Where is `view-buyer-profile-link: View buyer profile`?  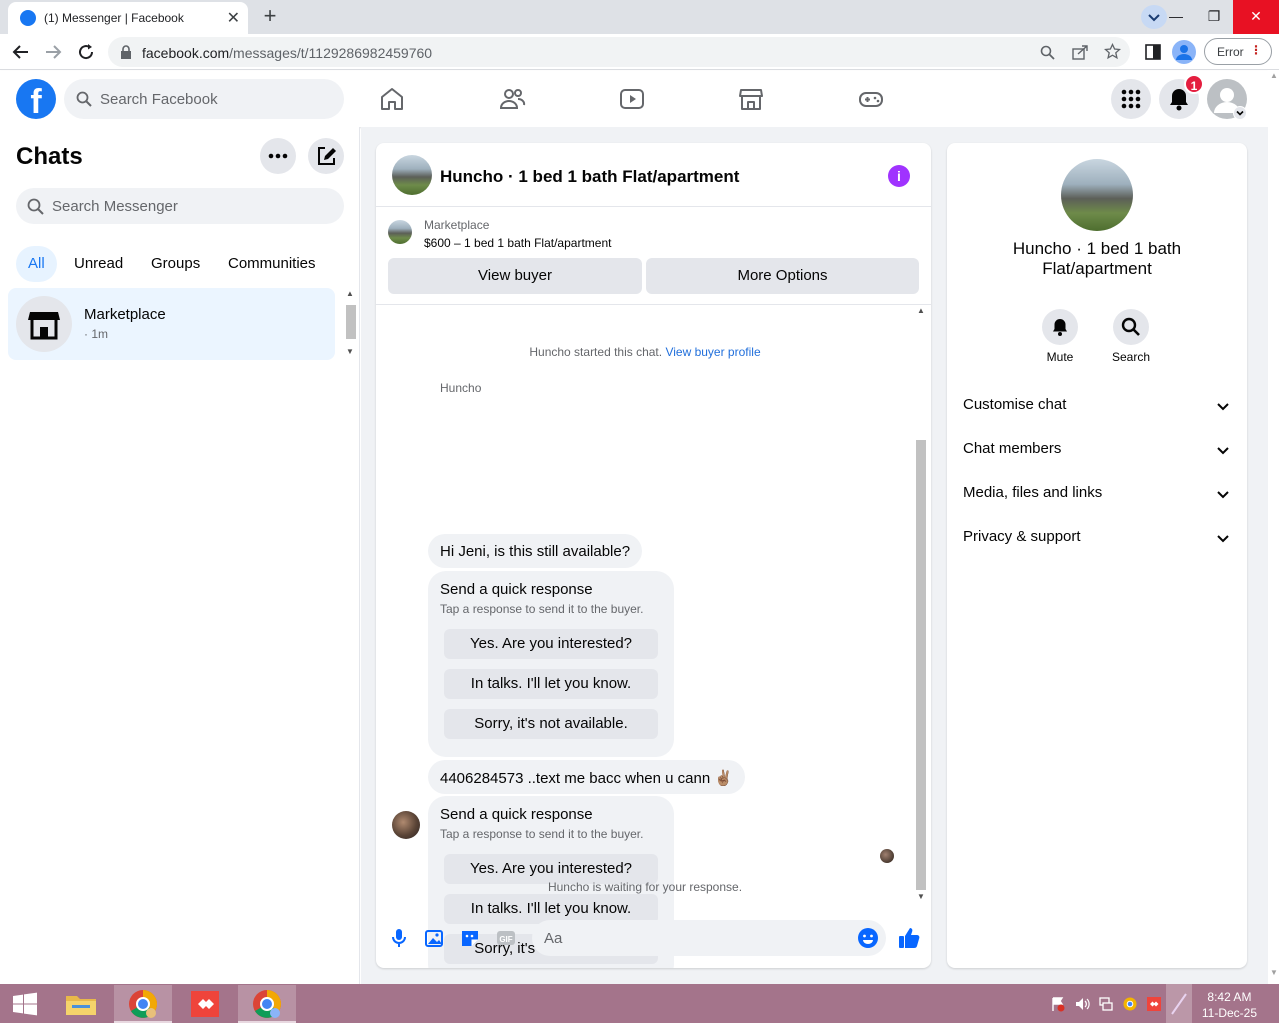 view-buyer-profile-link: View buyer profile is located at coordinates (712, 352).